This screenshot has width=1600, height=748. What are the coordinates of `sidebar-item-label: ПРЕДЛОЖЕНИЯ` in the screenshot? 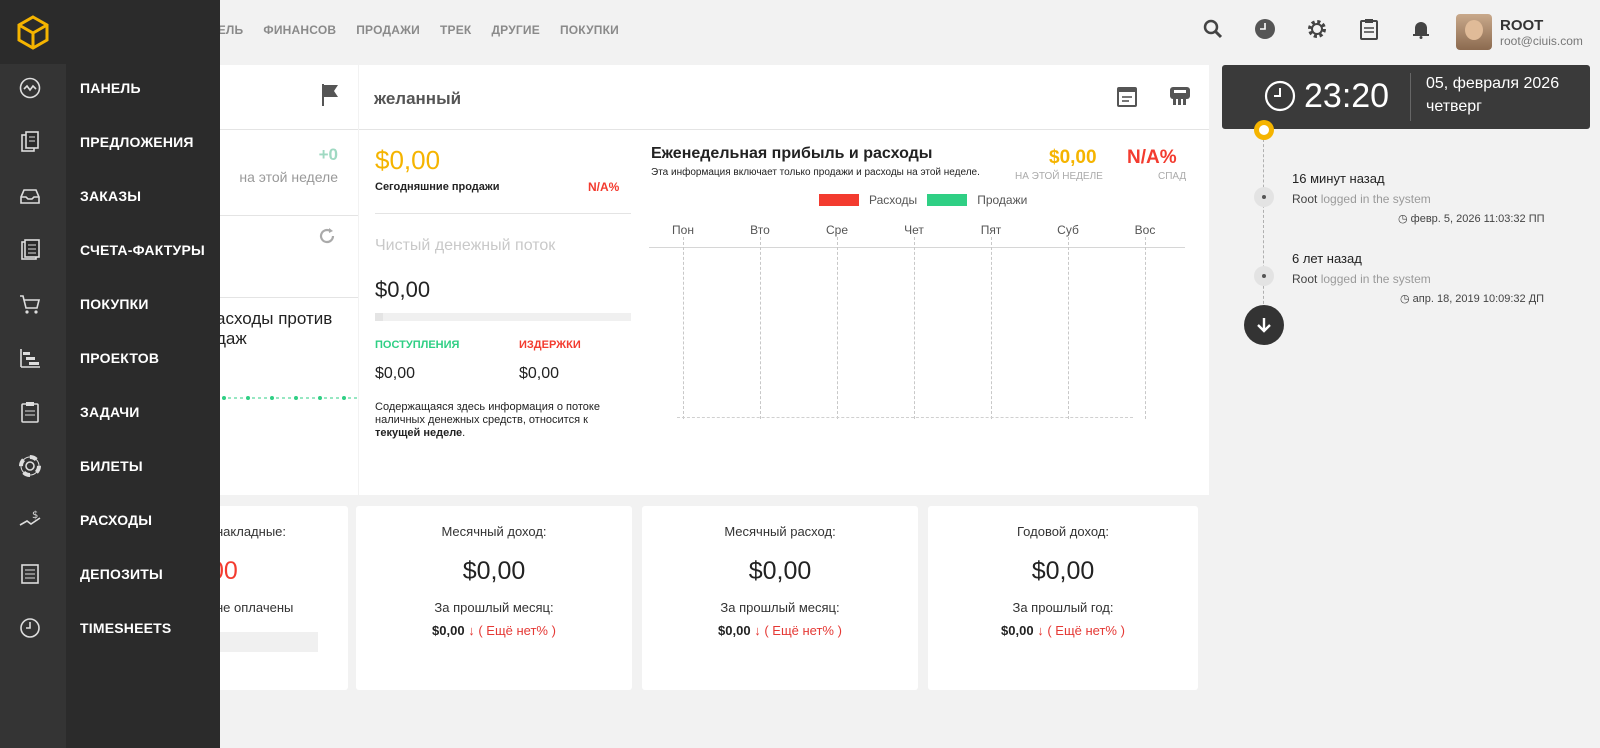 It's located at (137, 142).